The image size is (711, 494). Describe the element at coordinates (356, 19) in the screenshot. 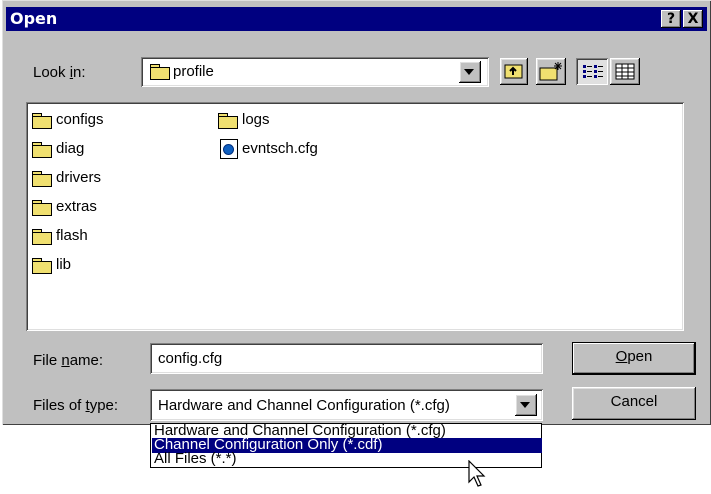

I see `title-bar: Open ? X` at that location.